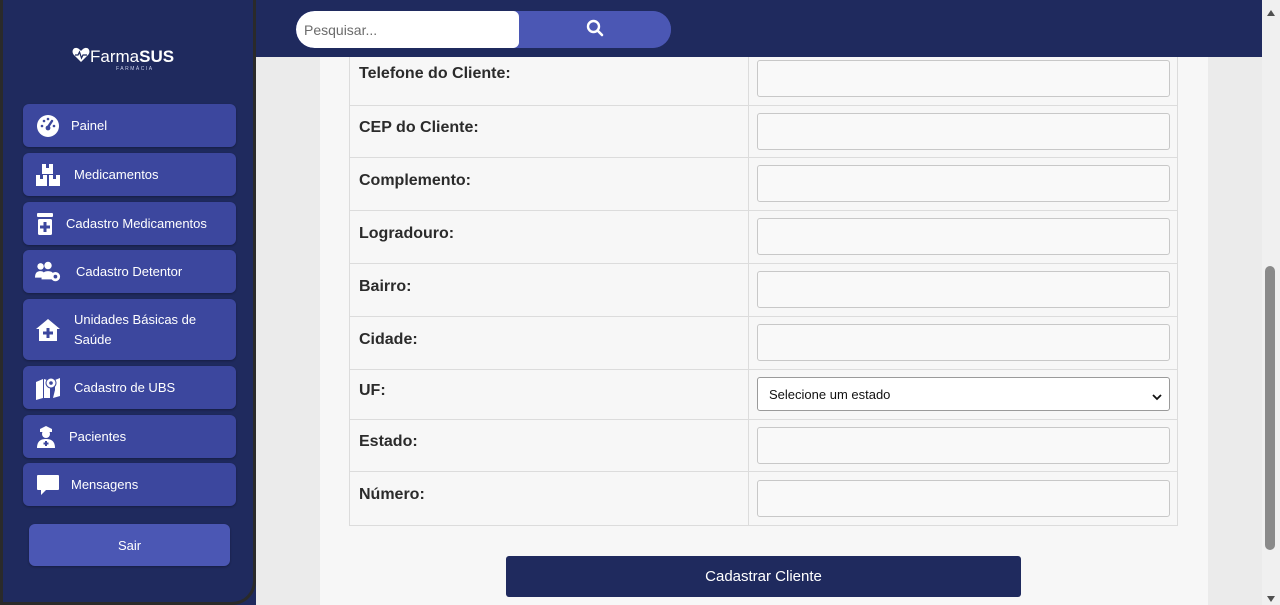  Describe the element at coordinates (963, 78) in the screenshot. I see `telefone-field` at that location.